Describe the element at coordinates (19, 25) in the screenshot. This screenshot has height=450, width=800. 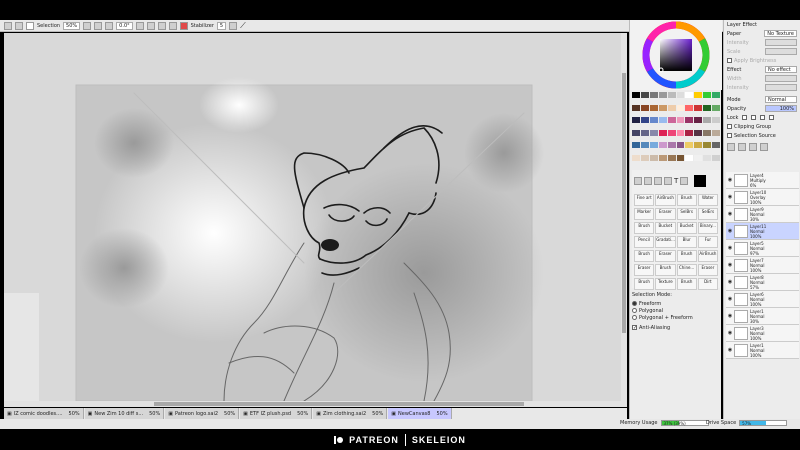
I see `new-canvas-icon` at that location.